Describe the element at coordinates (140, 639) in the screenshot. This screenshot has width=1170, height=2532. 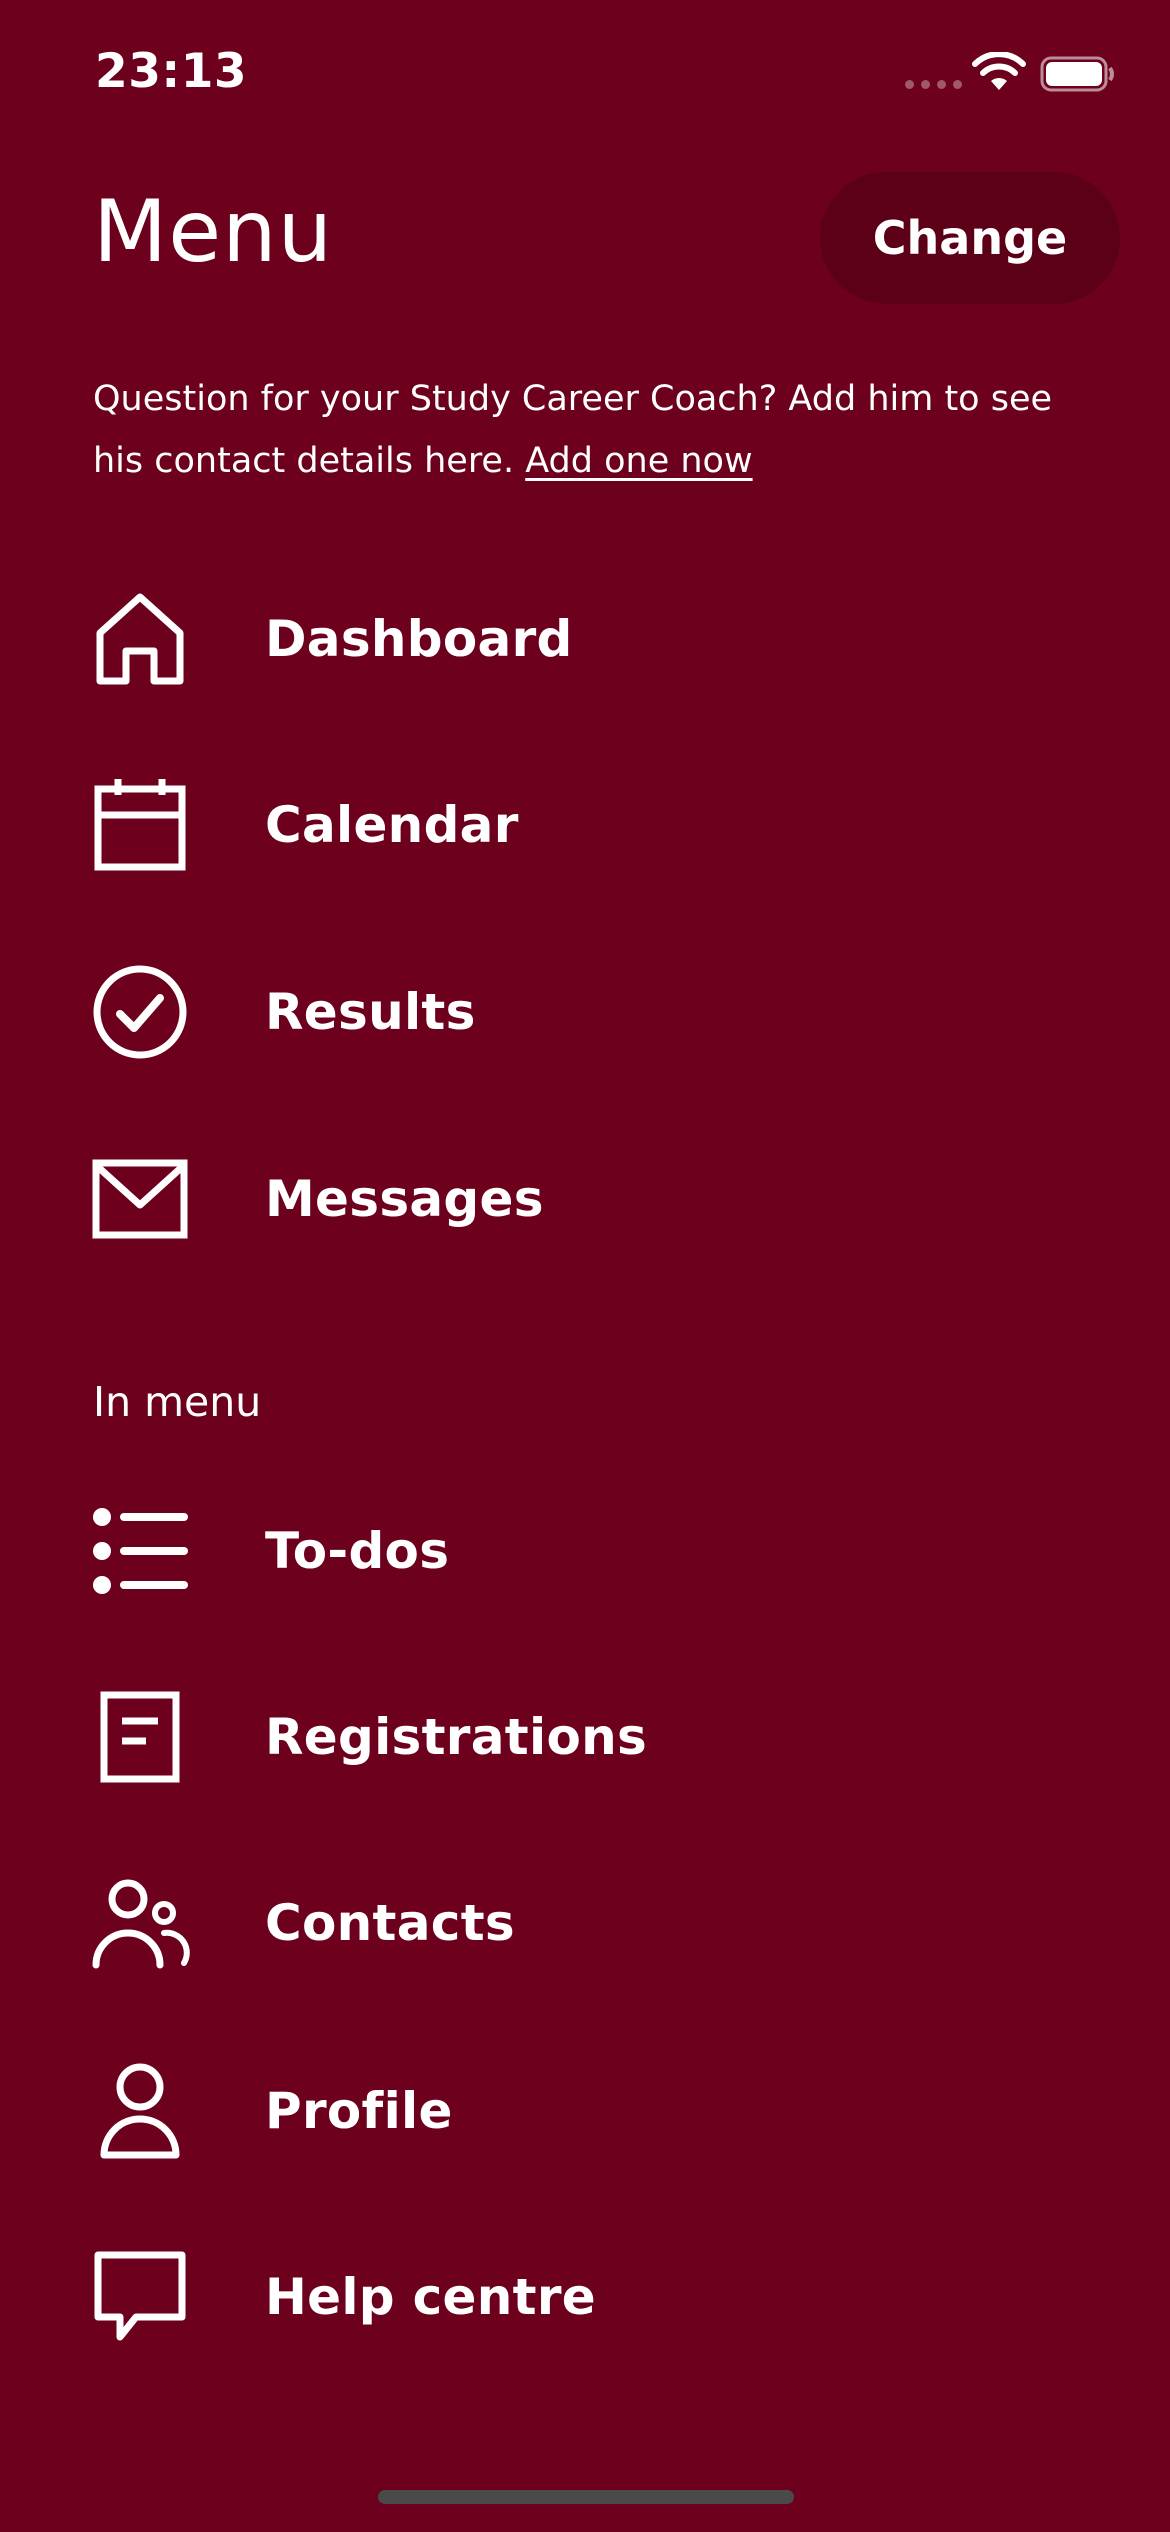
I see `home-icon` at that location.